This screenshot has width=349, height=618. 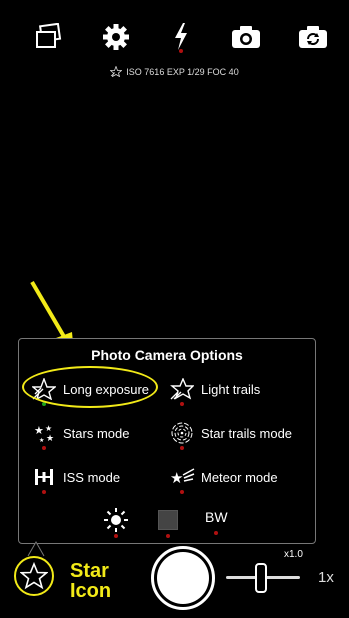 I want to click on flash-indicator, so click(x=181, y=51).